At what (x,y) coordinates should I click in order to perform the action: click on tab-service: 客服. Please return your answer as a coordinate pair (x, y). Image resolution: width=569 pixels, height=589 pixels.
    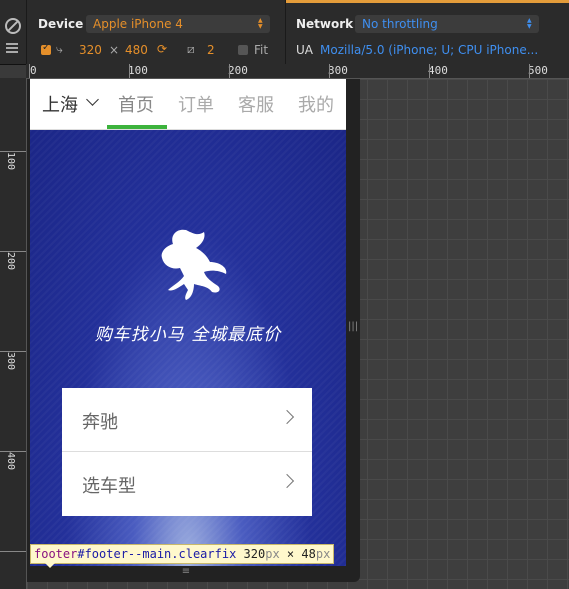
    Looking at the image, I should click on (256, 104).